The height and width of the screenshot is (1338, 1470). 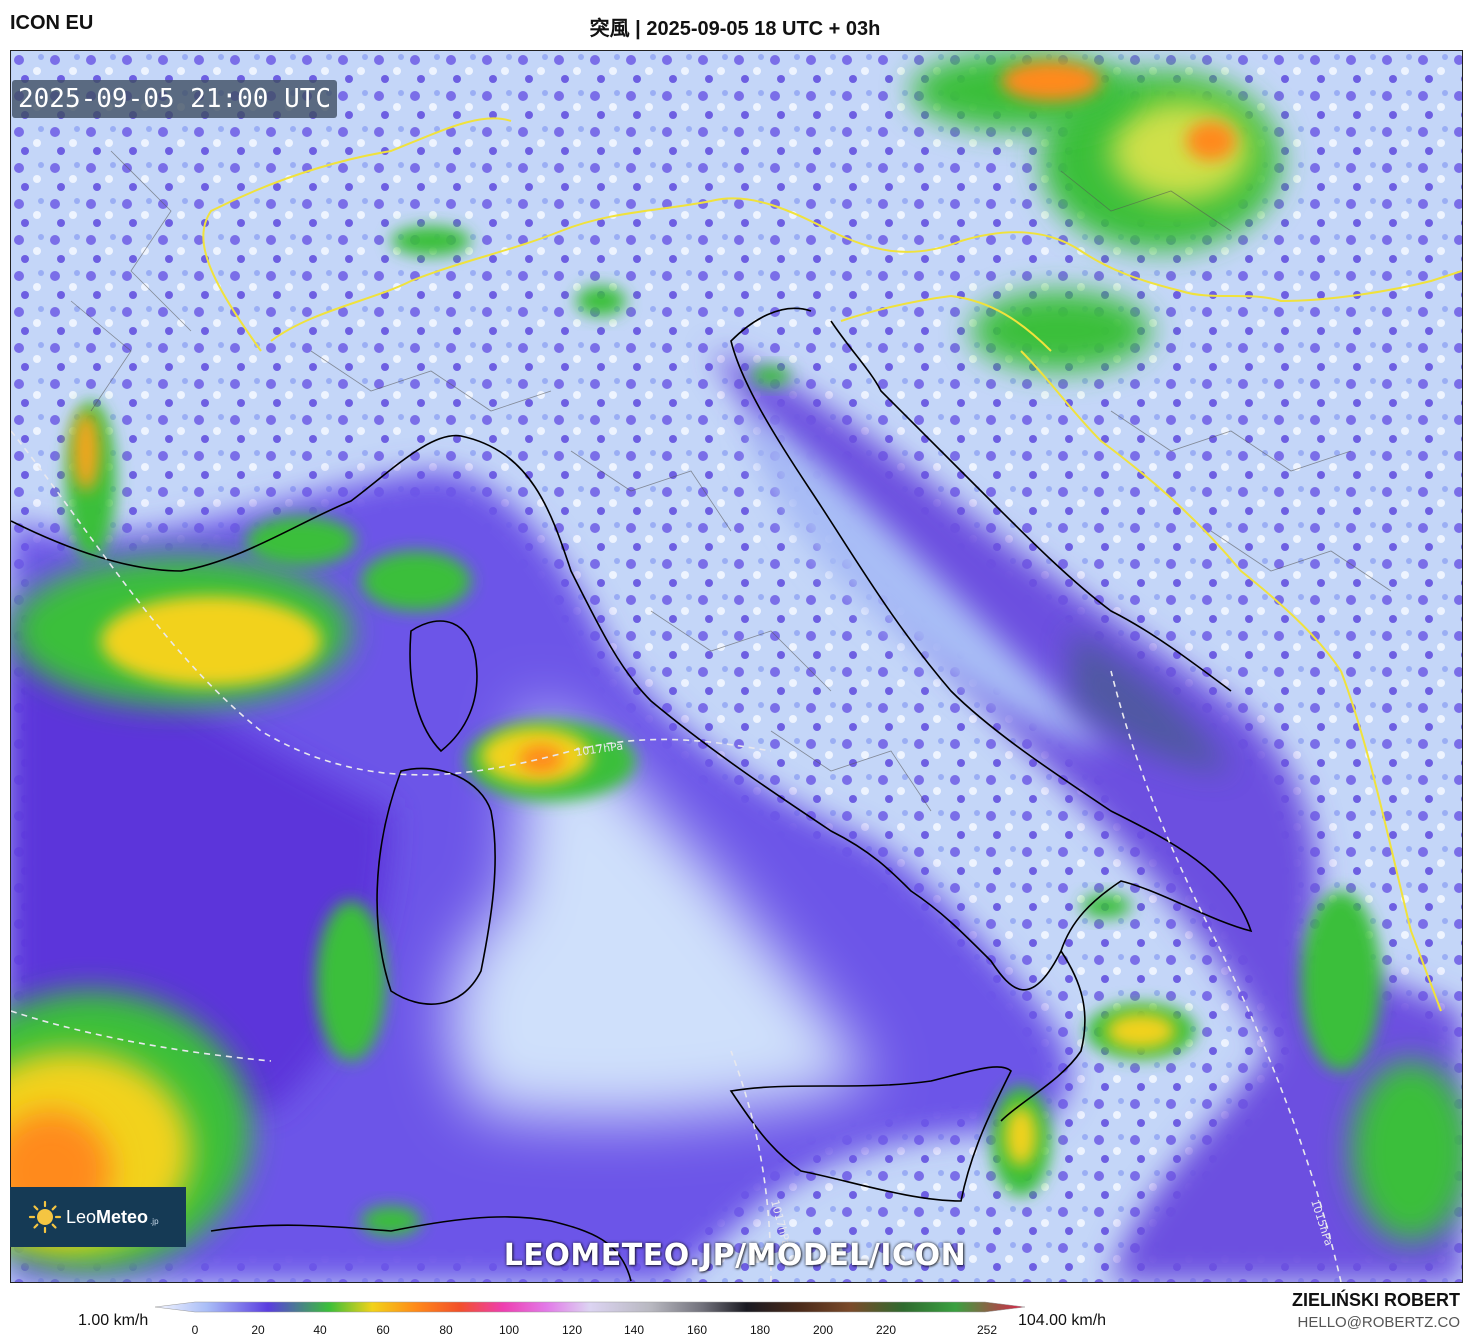 What do you see at coordinates (697, 1330) in the screenshot?
I see `legend-tick: 160` at bounding box center [697, 1330].